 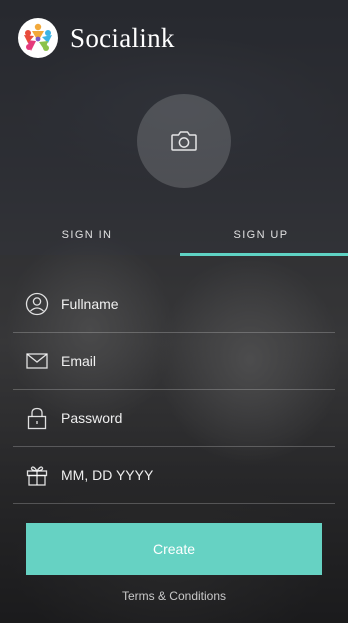 I want to click on password-input, so click(x=181, y=418).